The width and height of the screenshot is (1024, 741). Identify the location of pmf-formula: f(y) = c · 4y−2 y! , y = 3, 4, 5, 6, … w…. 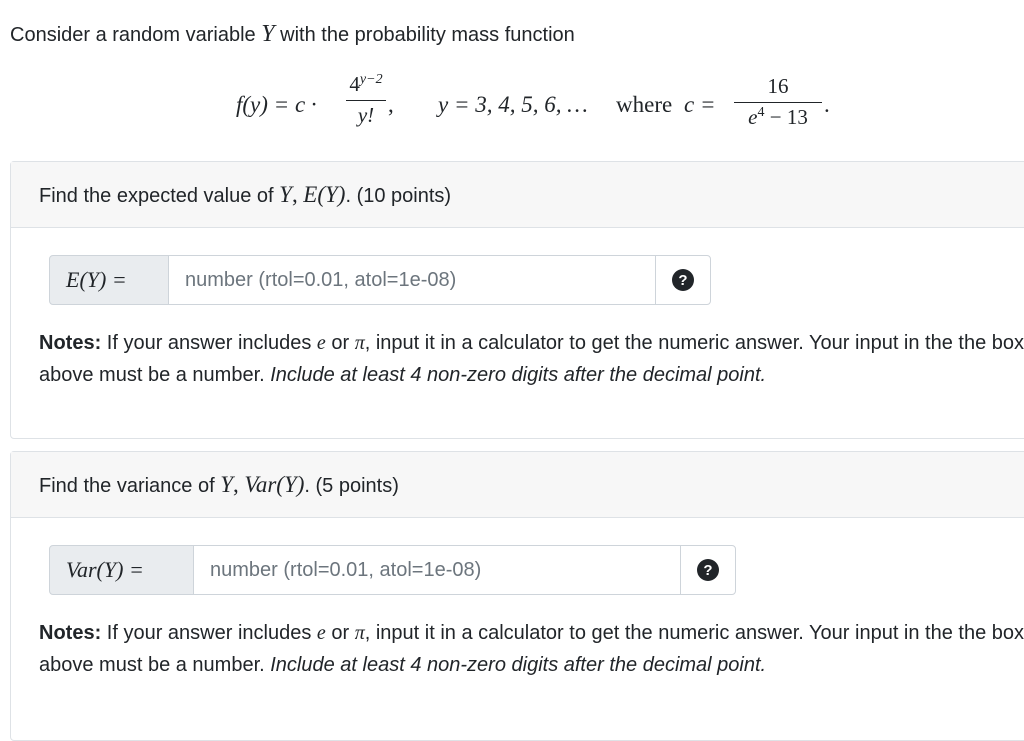
(536, 105).